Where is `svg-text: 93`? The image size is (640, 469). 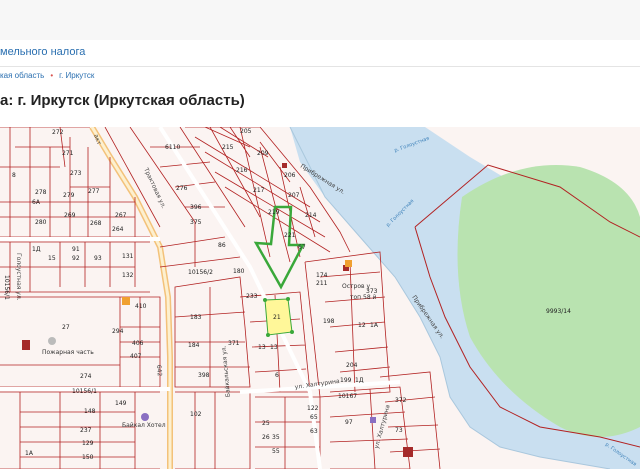
svg-text: 93 is located at coordinates (98, 258).